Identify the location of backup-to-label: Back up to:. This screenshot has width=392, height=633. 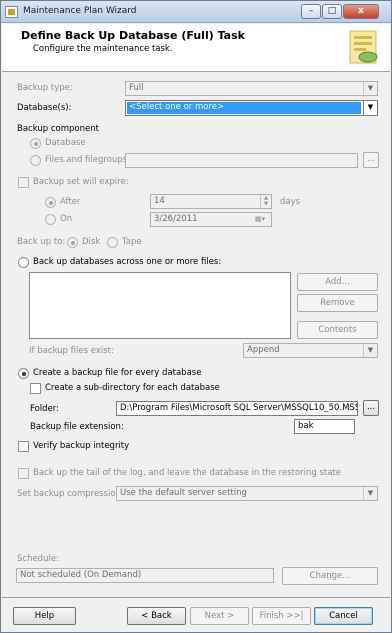
(41, 242).